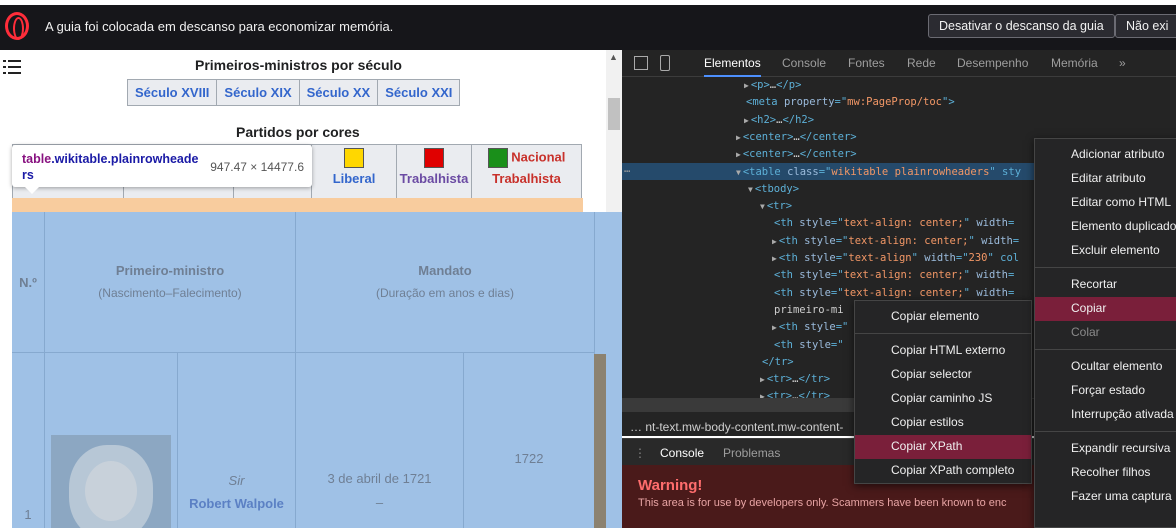  Describe the element at coordinates (418, 92) in the screenshot. I see `century-link: Século XXI` at that location.